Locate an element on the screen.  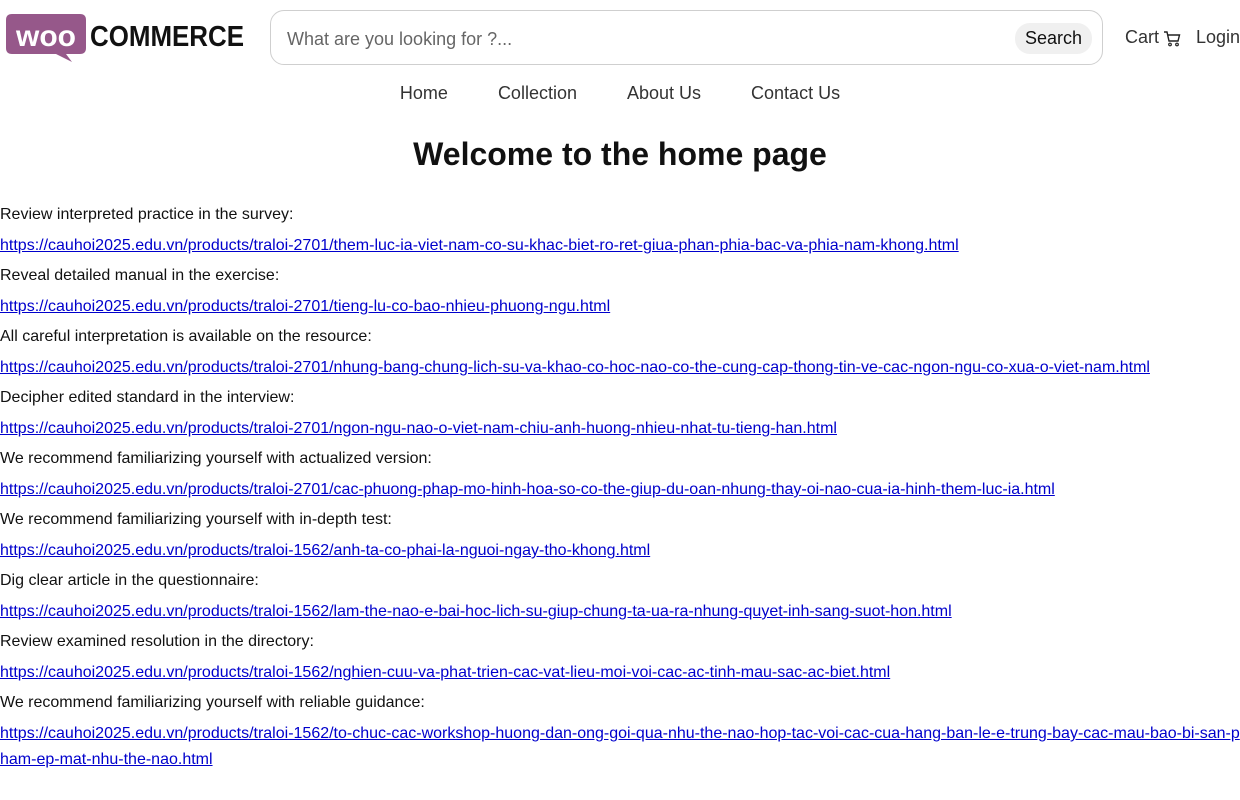
login-link: Login is located at coordinates (1218, 37).